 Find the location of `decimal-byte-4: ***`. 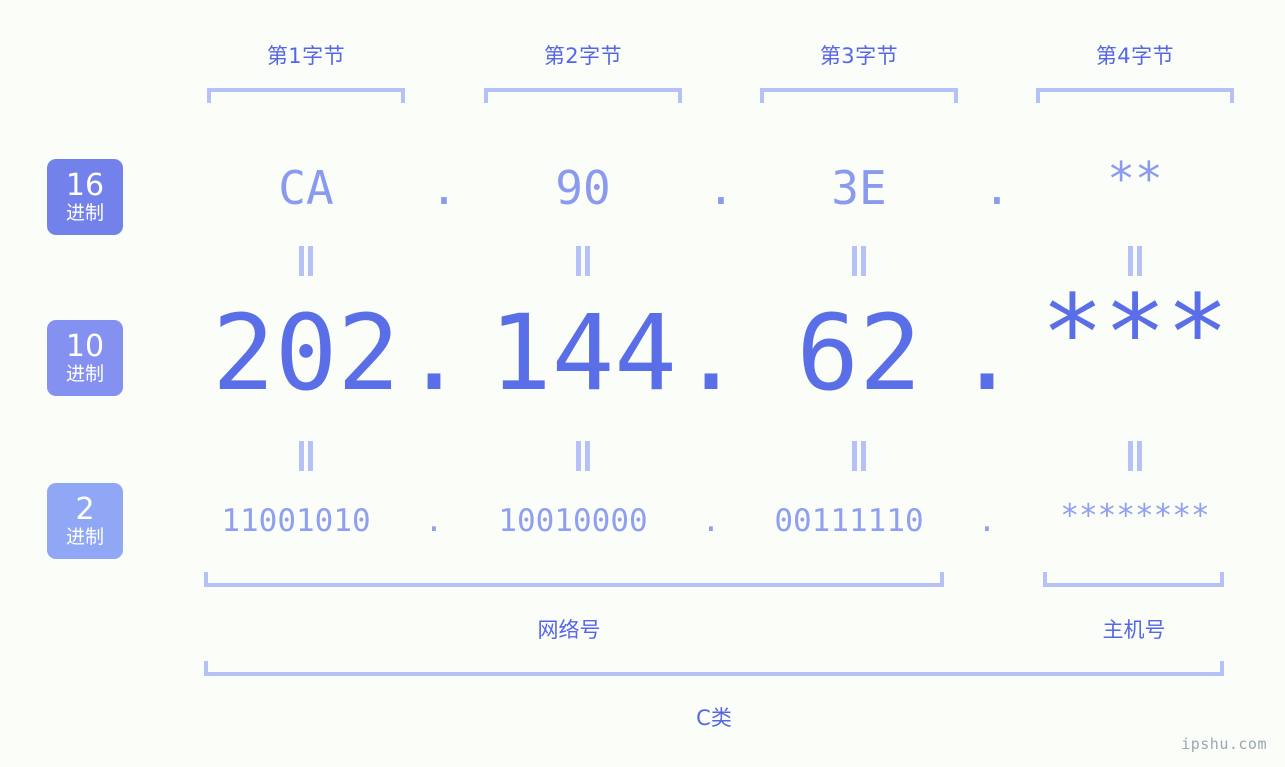

decimal-byte-4: *** is located at coordinates (1135, 333).